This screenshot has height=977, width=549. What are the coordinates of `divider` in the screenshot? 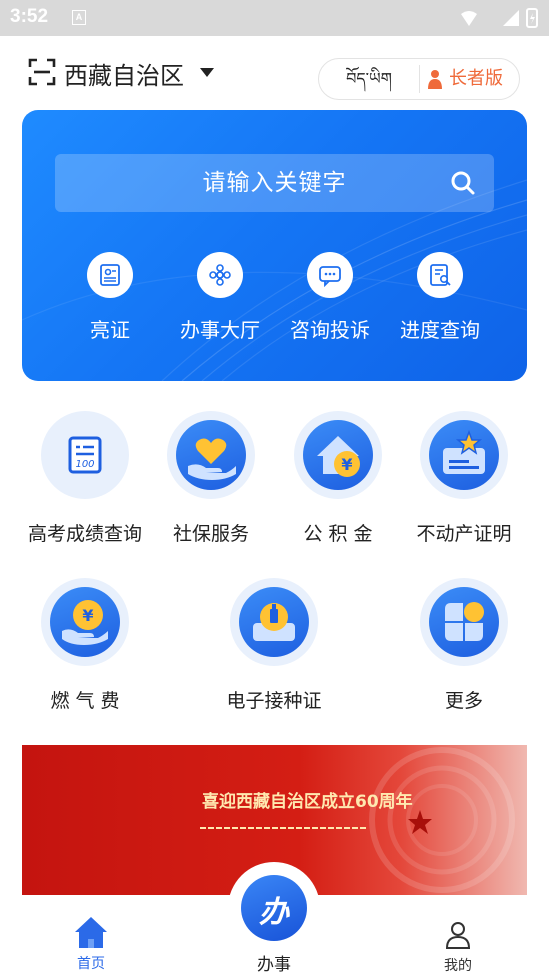 It's located at (419, 79).